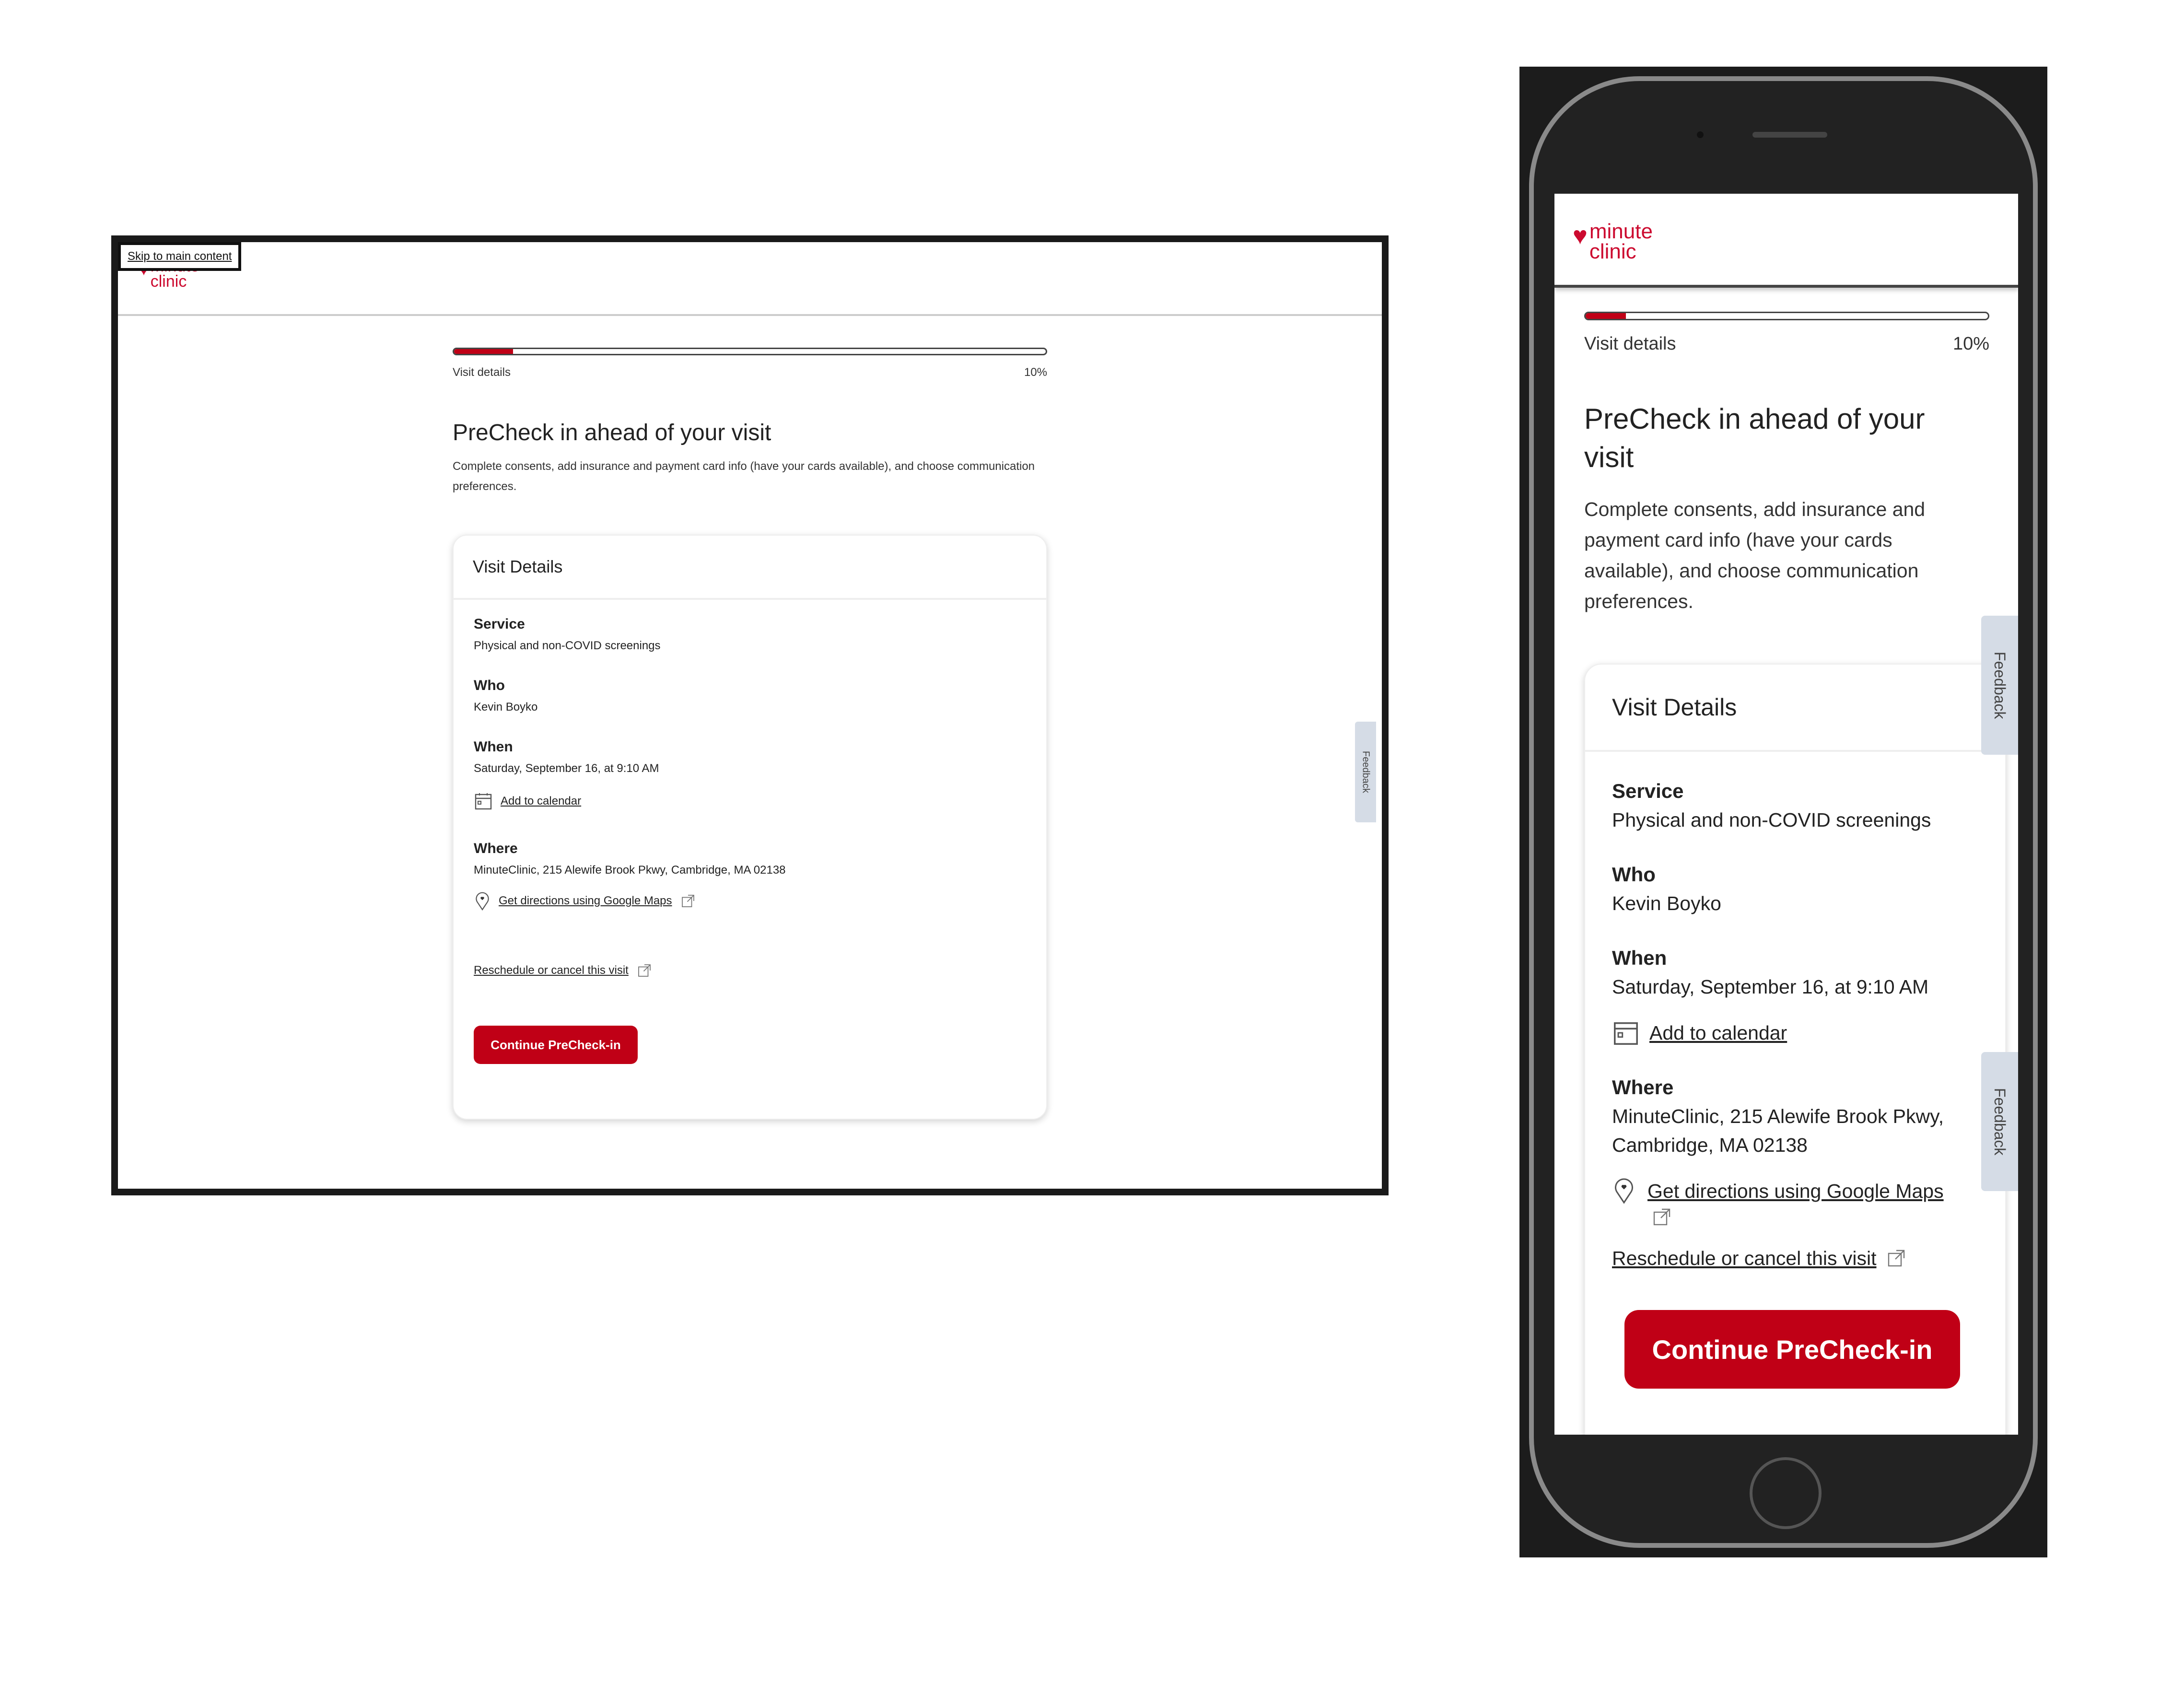 Image resolution: width=2184 pixels, height=1684 pixels. What do you see at coordinates (1701, 134) in the screenshot?
I see `front-camera` at bounding box center [1701, 134].